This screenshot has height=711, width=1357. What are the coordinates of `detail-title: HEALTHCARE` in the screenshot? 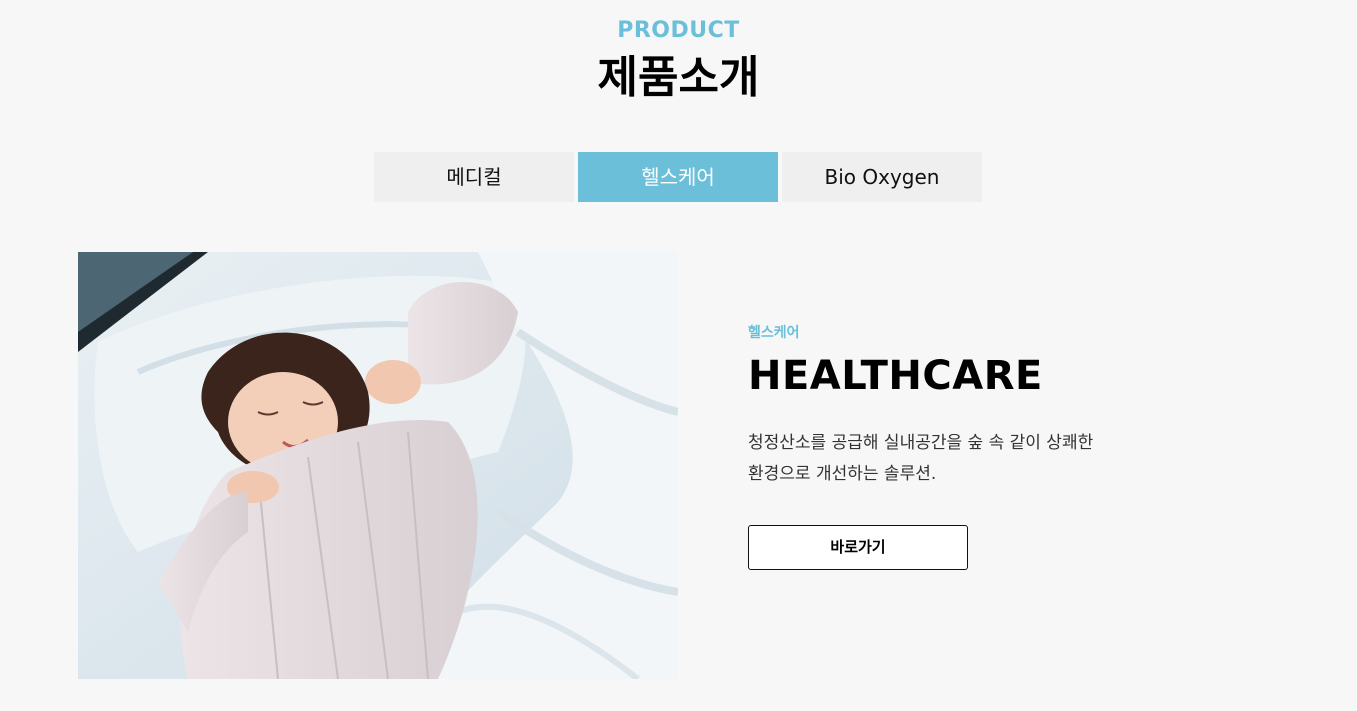 It's located at (895, 376).